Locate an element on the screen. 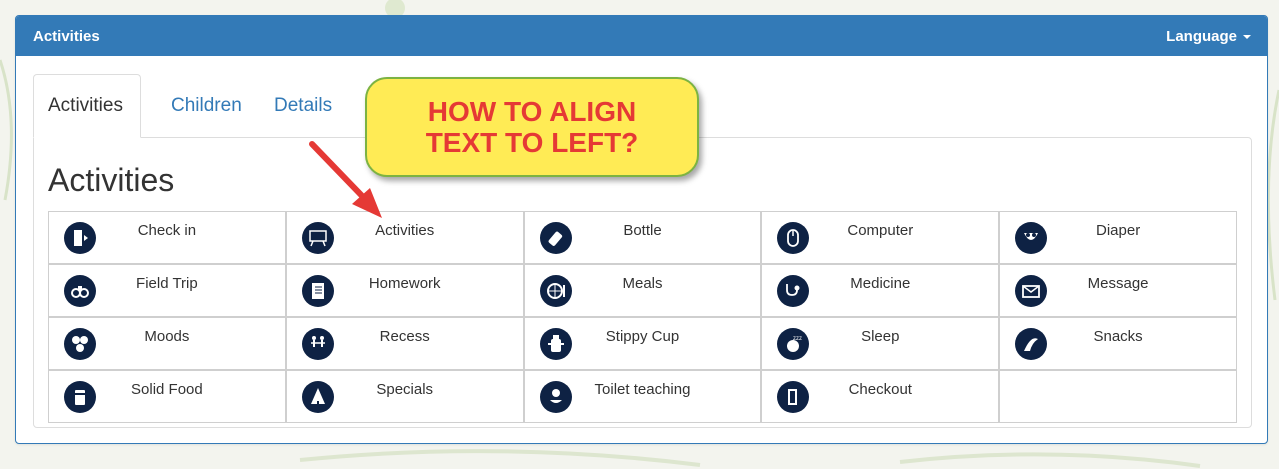 Image resolution: width=1279 pixels, height=469 pixels. activity-label: Computer is located at coordinates (880, 230).